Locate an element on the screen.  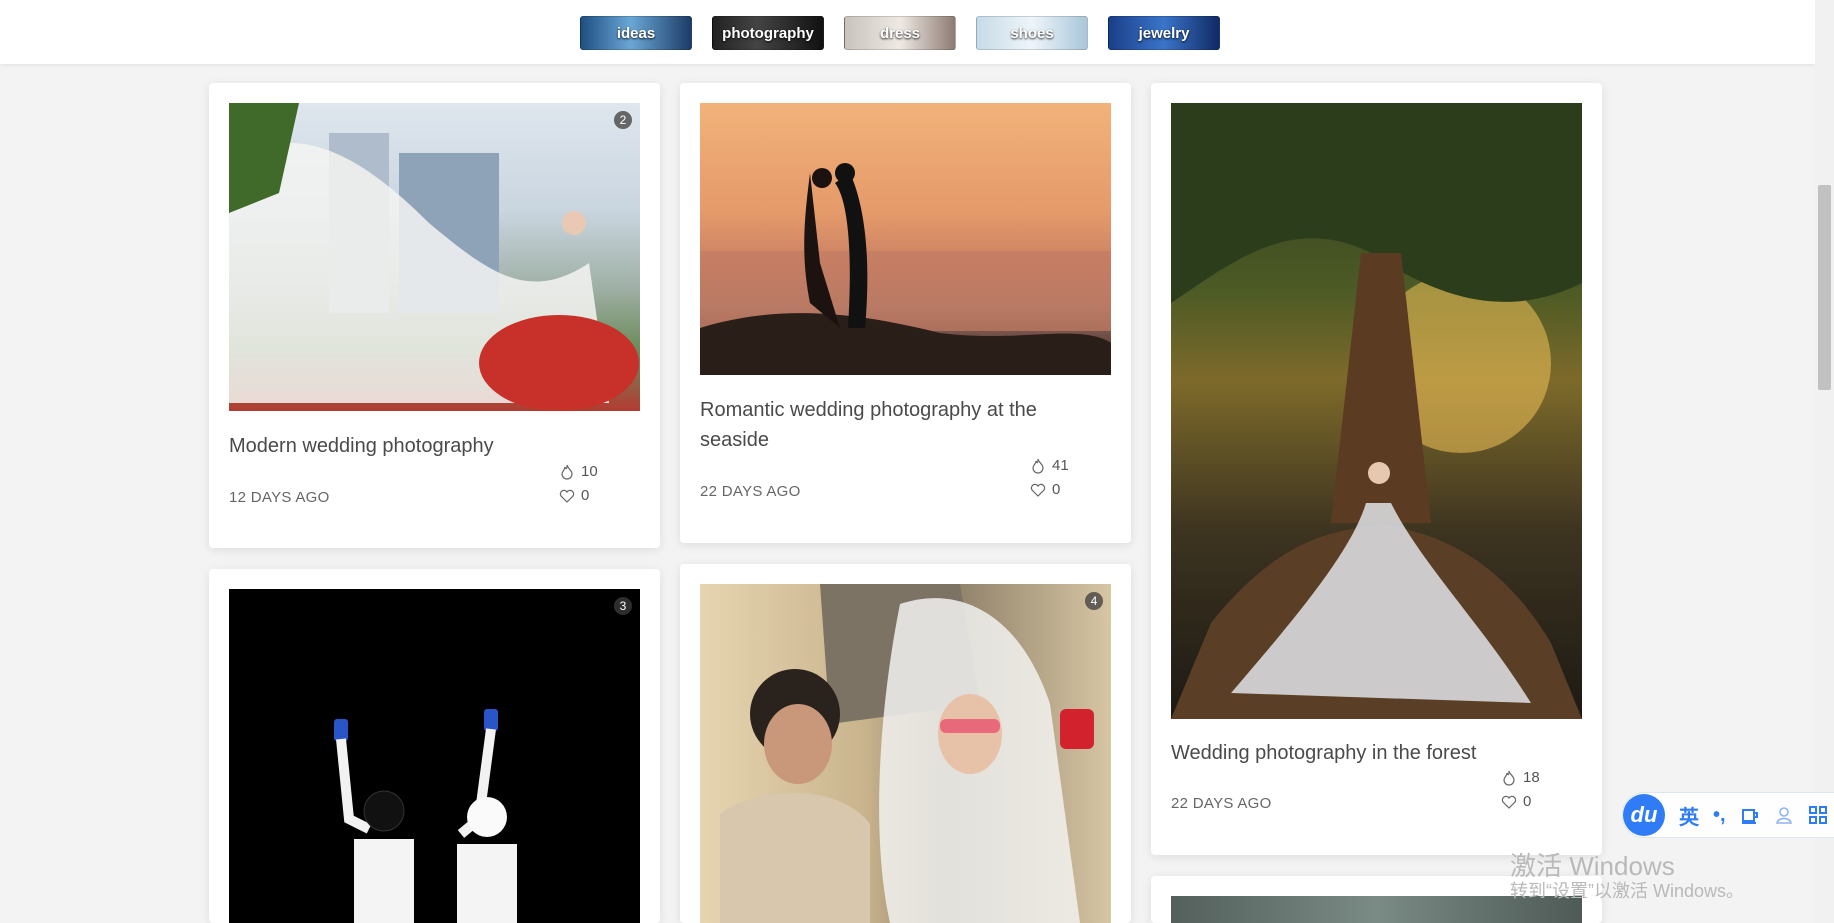
post-image: 4 is located at coordinates (905, 753).